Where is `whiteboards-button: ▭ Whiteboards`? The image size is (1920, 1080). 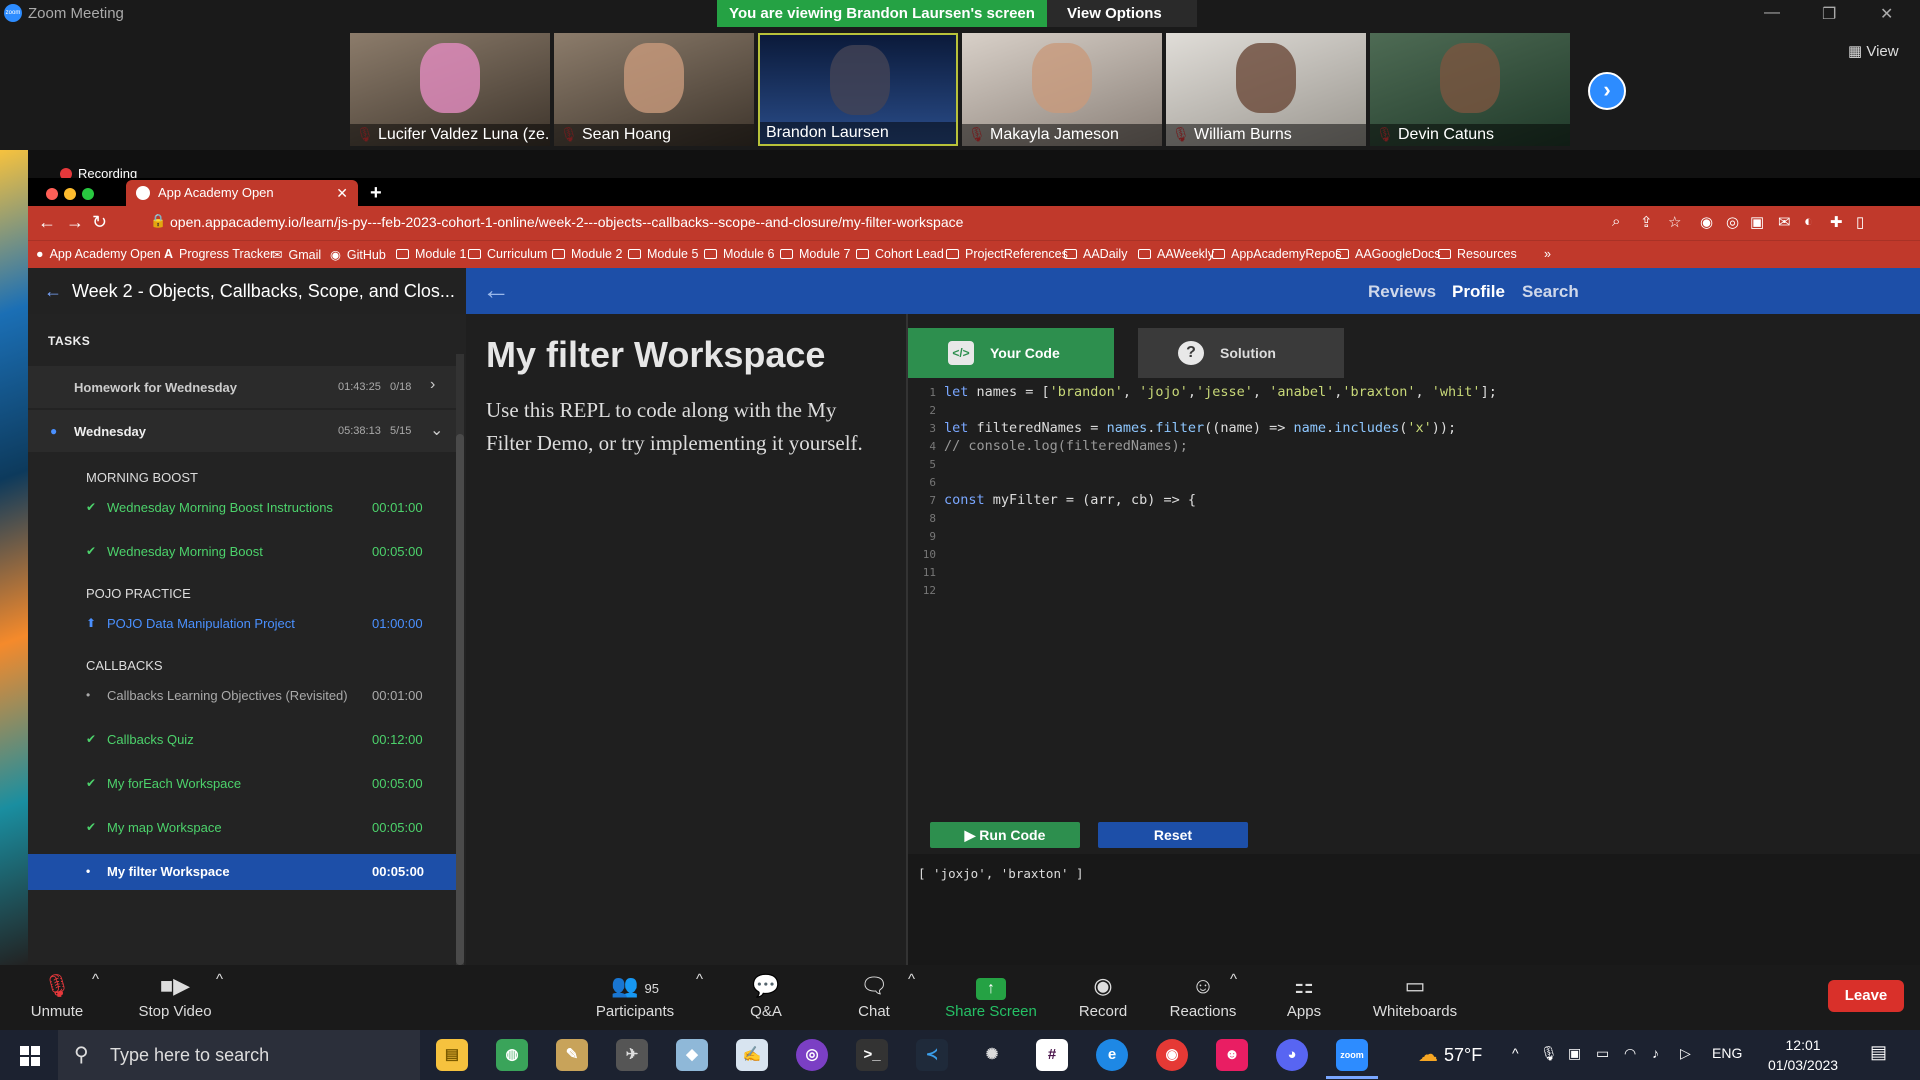
whiteboards-button: ▭ Whiteboards is located at coordinates (1415, 995).